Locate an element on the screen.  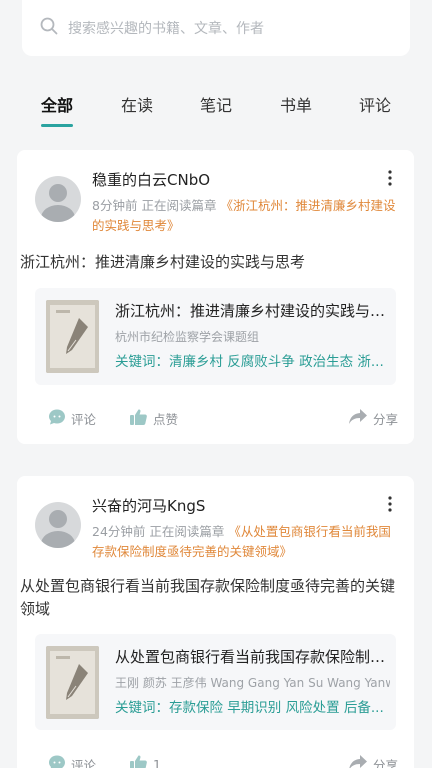
tab-booklists: 书单 is located at coordinates (296, 104).